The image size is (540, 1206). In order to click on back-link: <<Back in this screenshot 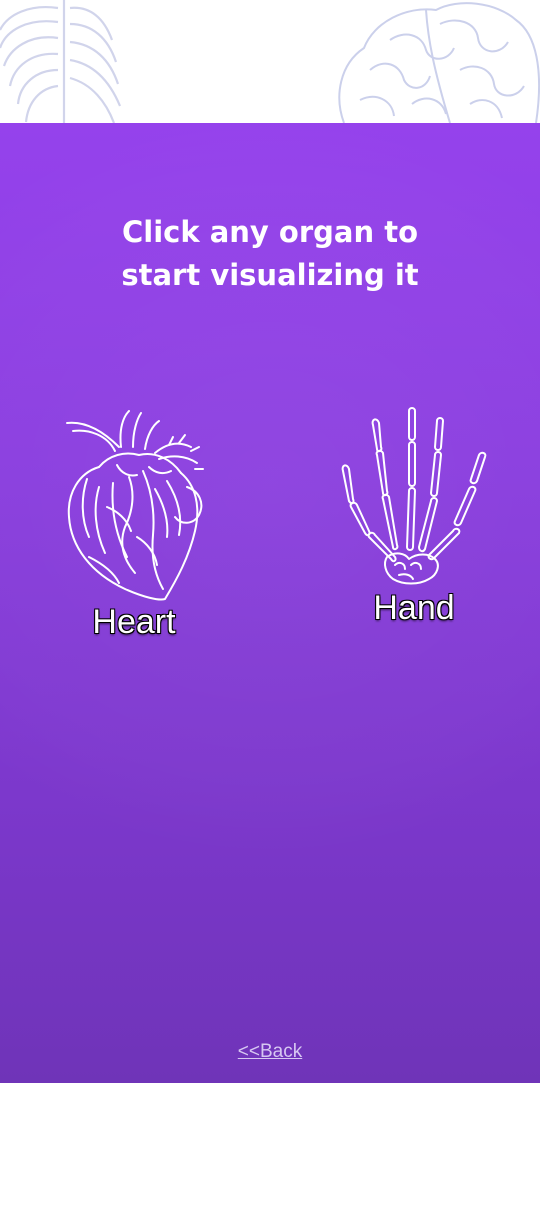, I will do `click(270, 1051)`.